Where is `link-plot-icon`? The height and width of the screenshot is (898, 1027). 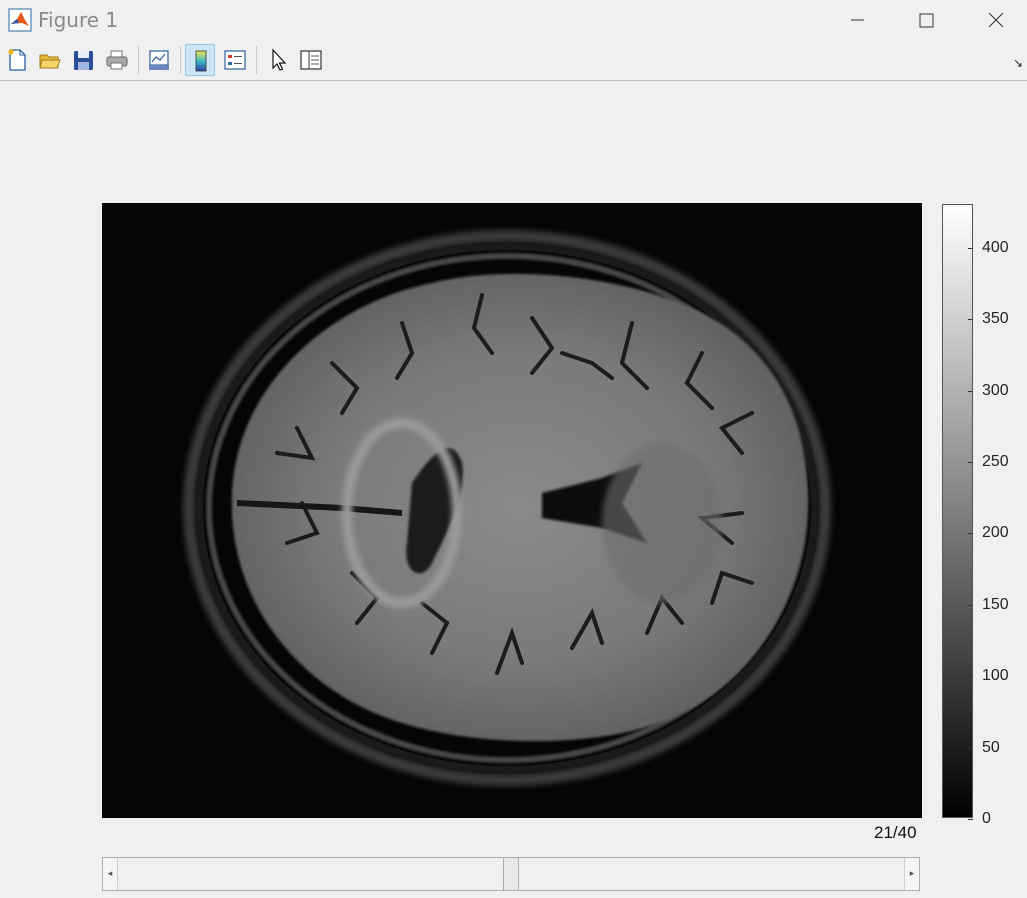
link-plot-icon is located at coordinates (159, 60).